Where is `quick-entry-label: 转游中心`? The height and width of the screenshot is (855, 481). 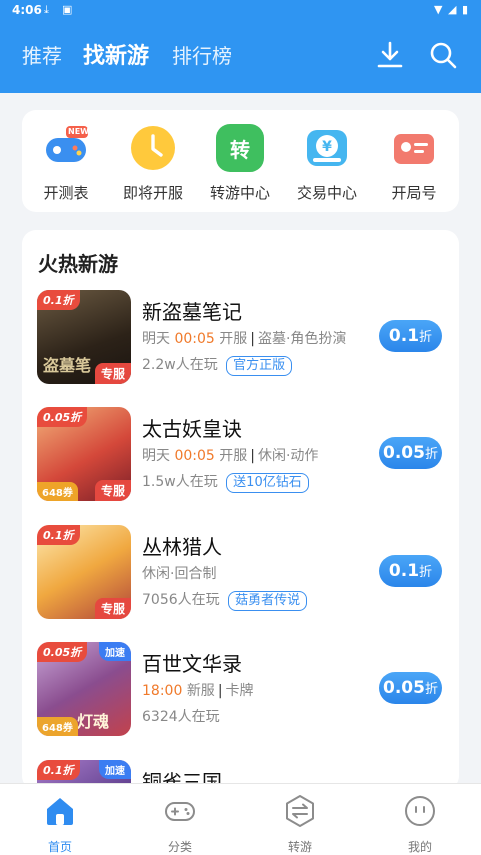 quick-entry-label: 转游中心 is located at coordinates (239, 193).